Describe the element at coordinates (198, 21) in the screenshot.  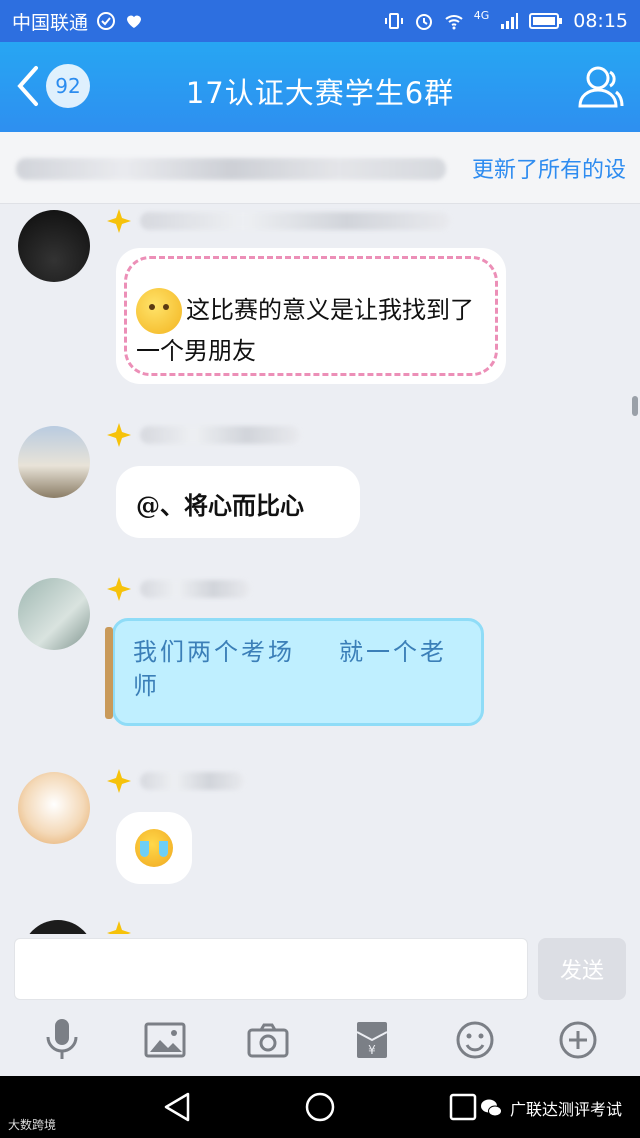
I see `carrier-group: 中国联通` at that location.